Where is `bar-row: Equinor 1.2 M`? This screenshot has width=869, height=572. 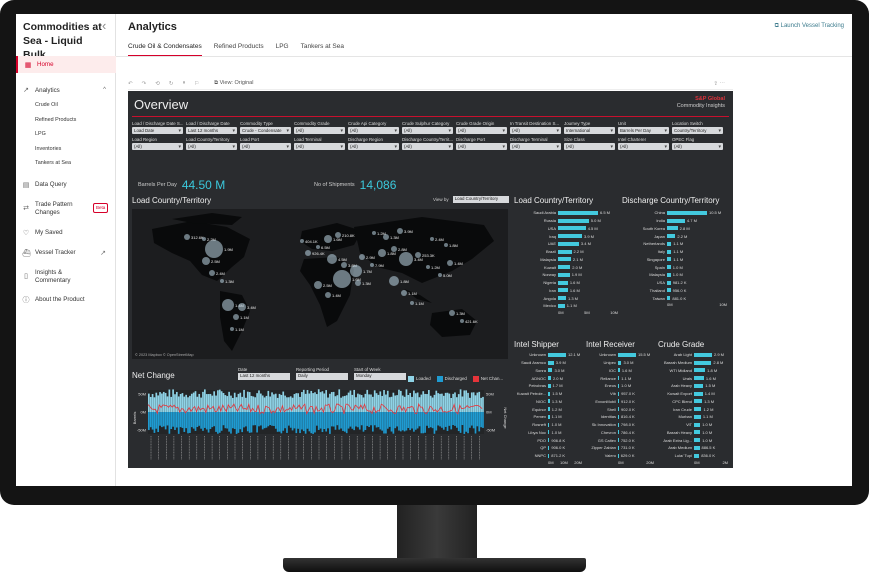
bar-row: Equinor 1.2 M is located at coordinates (547, 409).